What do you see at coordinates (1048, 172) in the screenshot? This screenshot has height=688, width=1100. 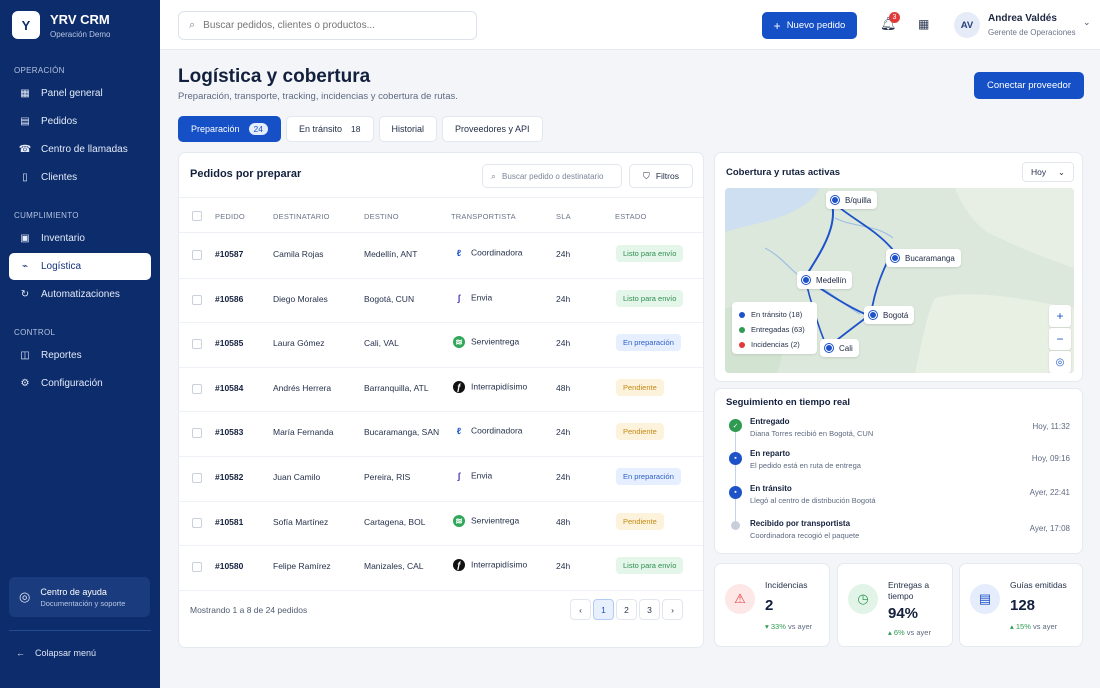 I see `period-select: Hoy ⌄` at bounding box center [1048, 172].